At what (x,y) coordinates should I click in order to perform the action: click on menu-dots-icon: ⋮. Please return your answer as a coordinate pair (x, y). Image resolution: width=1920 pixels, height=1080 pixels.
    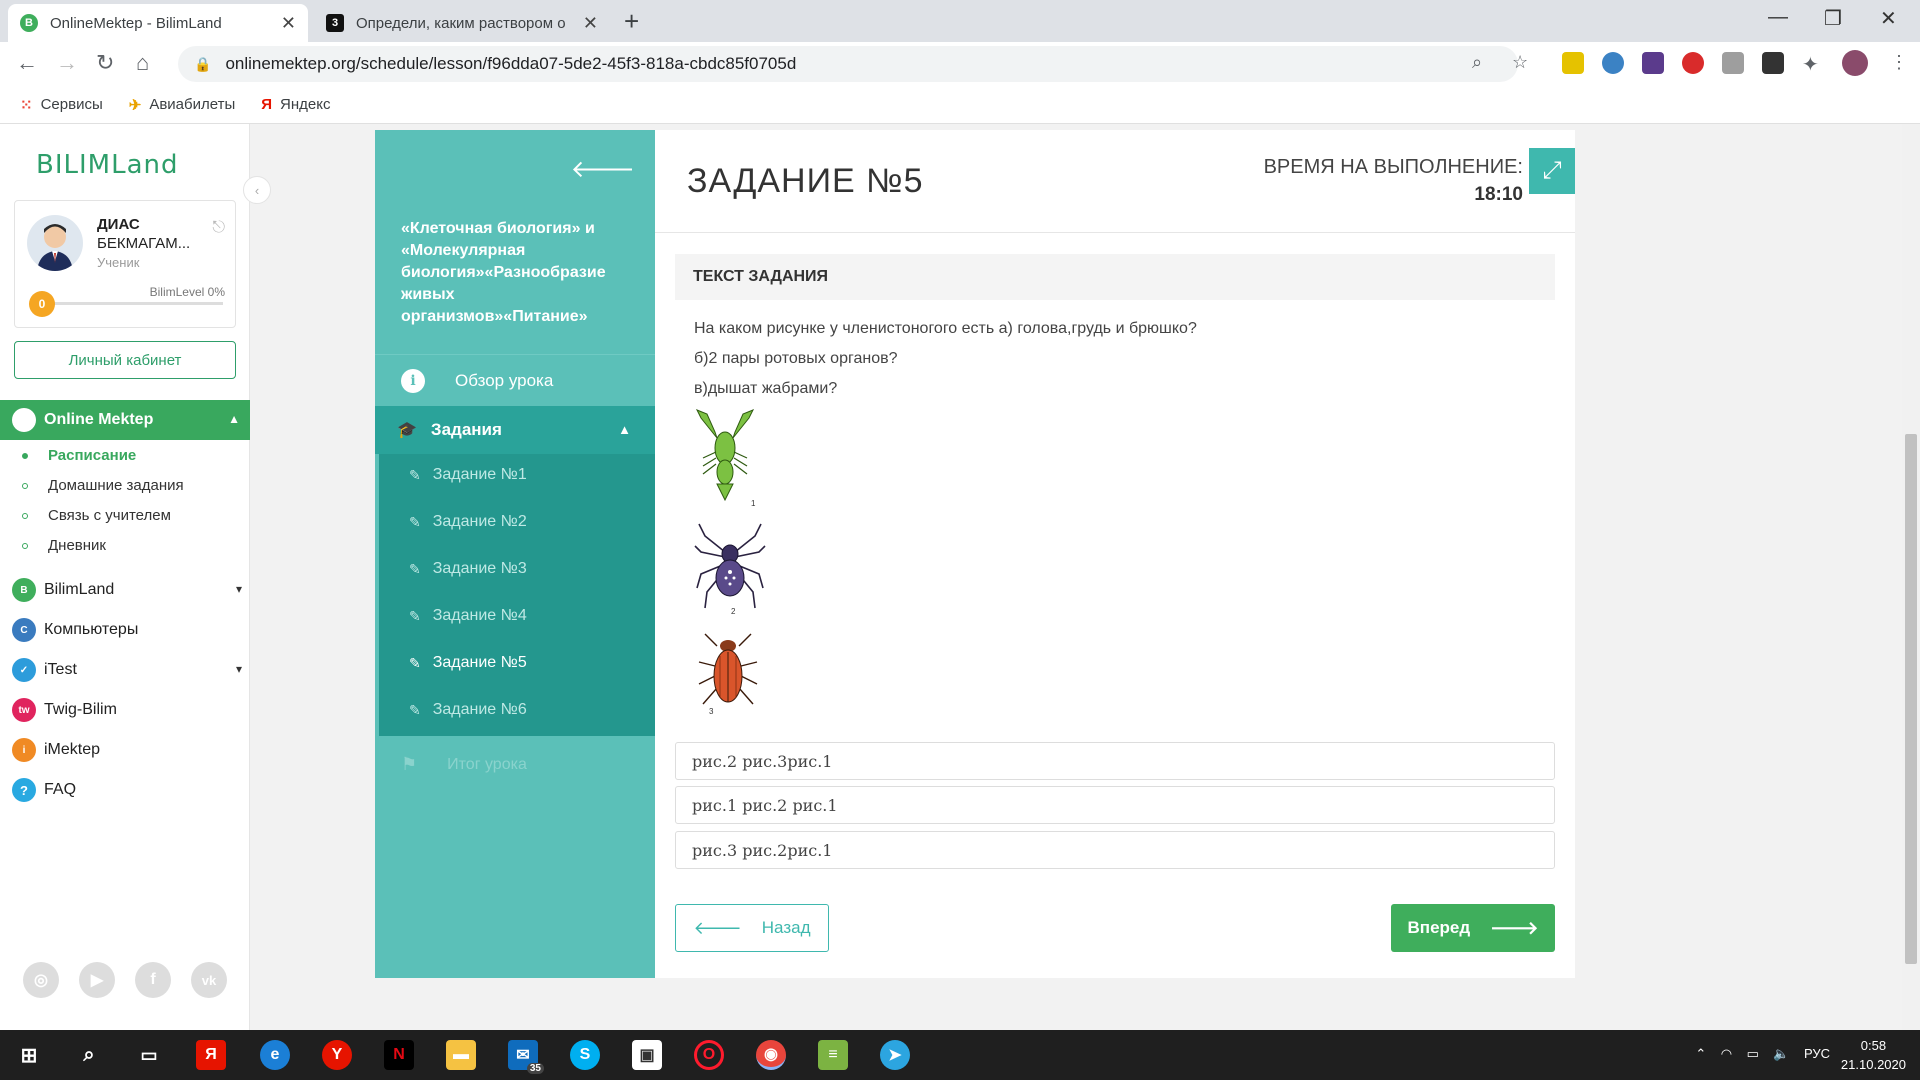
    Looking at the image, I should click on (1899, 62).